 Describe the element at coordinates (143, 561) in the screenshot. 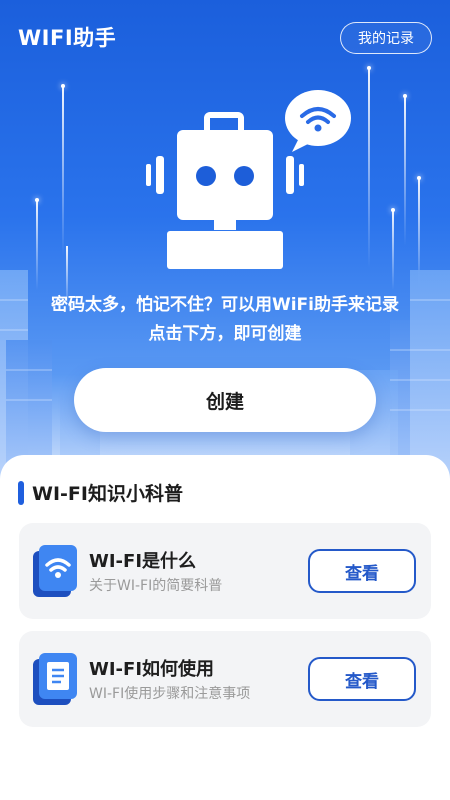

I see `card-title: WI-FI是什么` at that location.